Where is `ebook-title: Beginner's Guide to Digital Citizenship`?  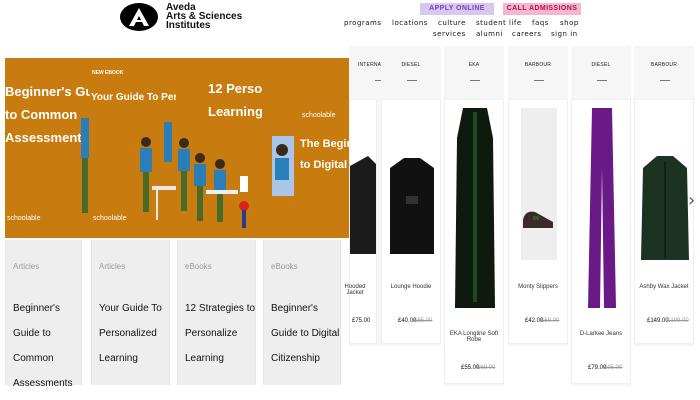 ebook-title: Beginner's Guide to Digital Citizenship is located at coordinates (309, 333).